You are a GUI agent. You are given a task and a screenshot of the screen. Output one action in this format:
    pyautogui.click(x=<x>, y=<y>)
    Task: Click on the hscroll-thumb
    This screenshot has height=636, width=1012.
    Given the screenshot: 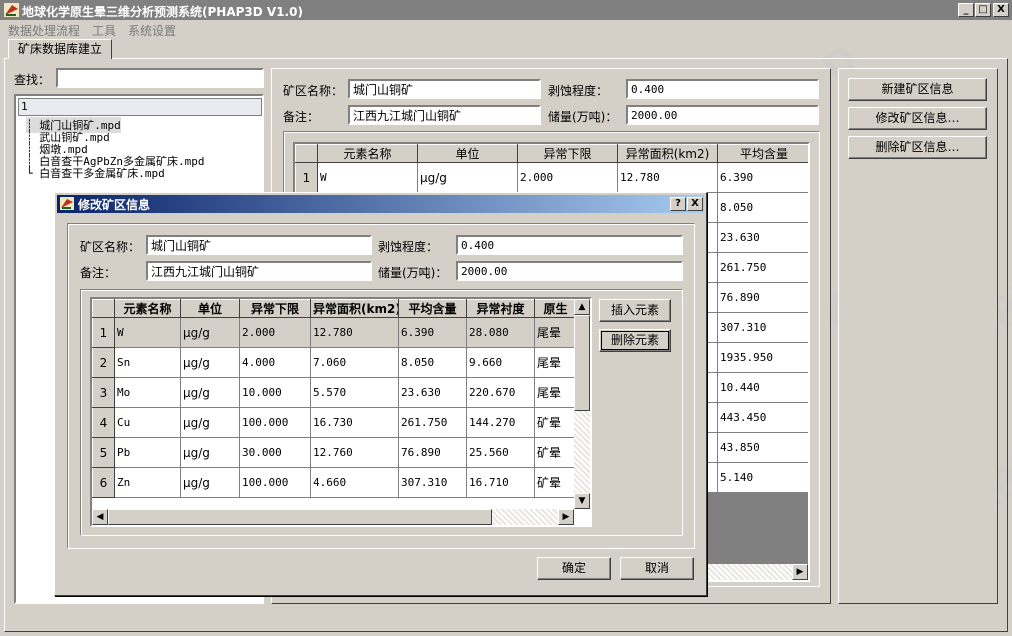 What is the action you would take?
    pyautogui.click(x=300, y=517)
    